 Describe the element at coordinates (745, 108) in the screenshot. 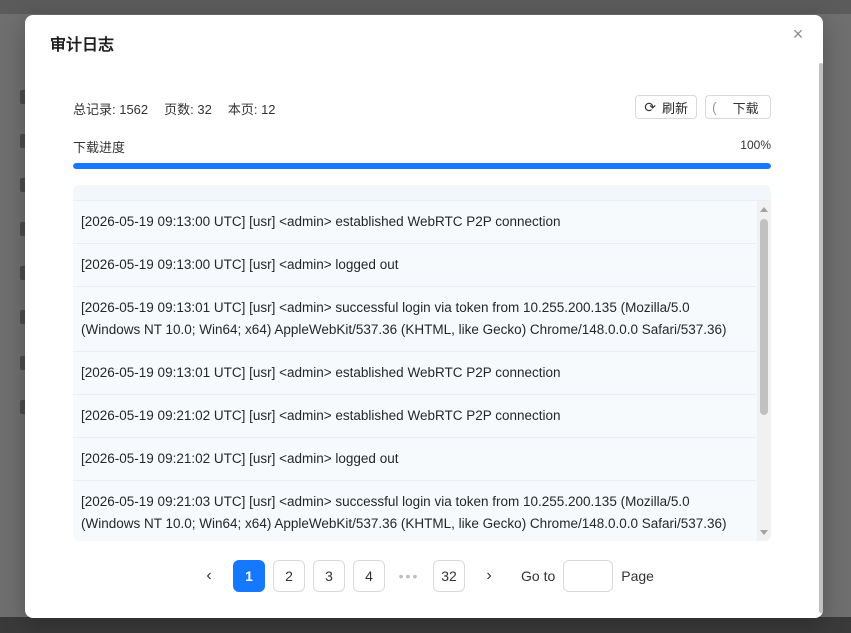

I see `download-label: 下载` at that location.